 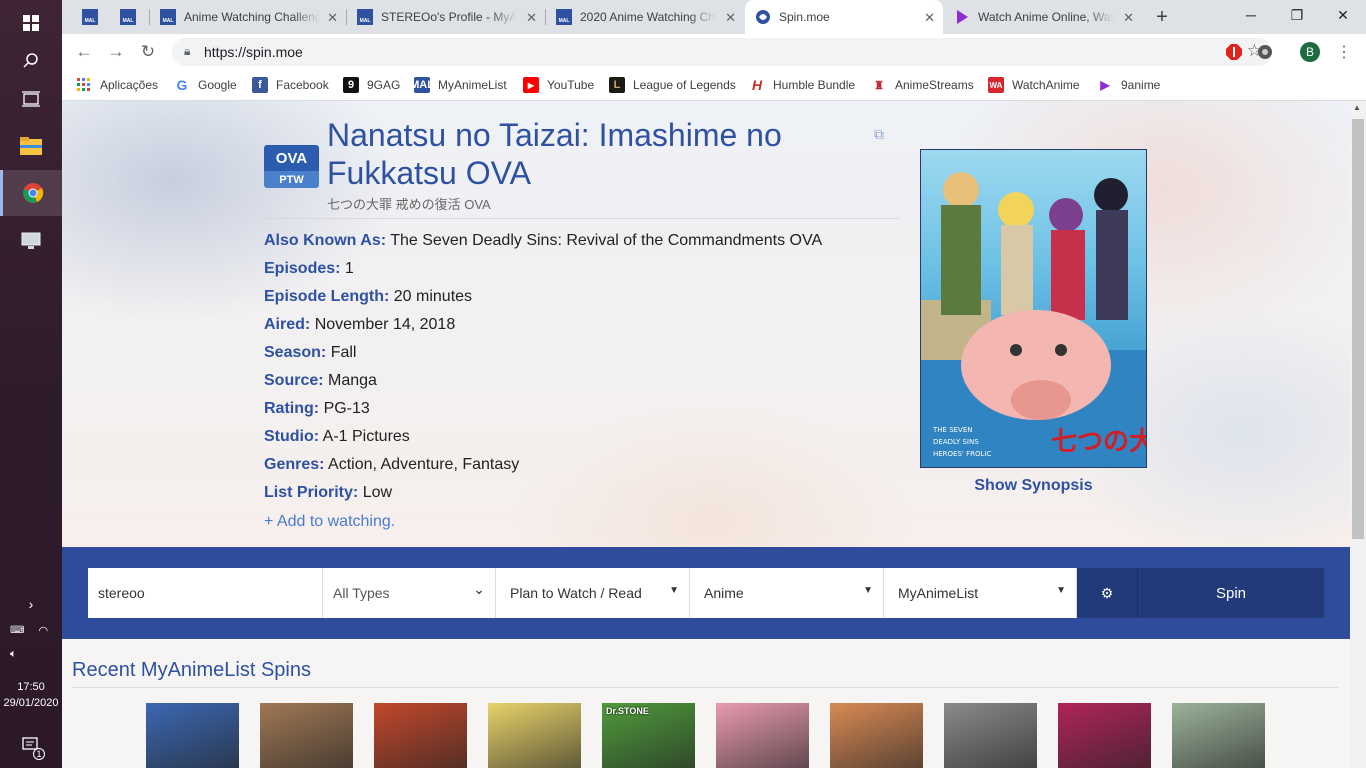 I want to click on tab-pinned-1: MAL, so click(x=91, y=17).